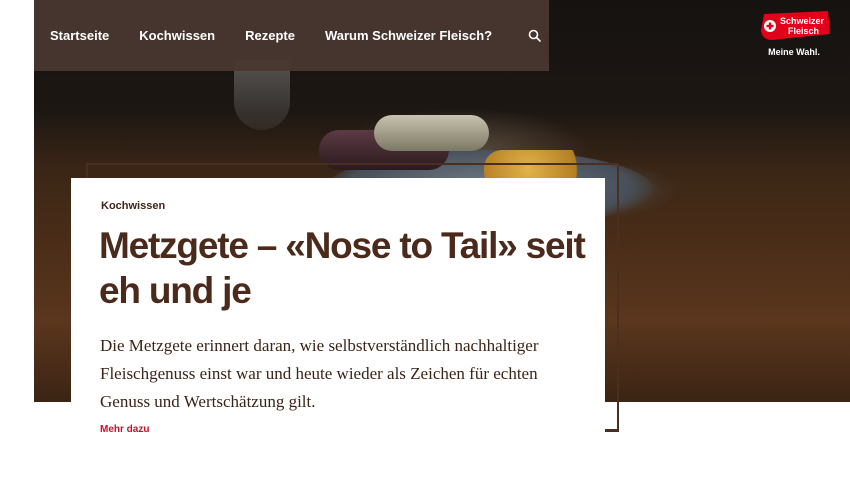  What do you see at coordinates (534, 35) in the screenshot?
I see `search-icon` at bounding box center [534, 35].